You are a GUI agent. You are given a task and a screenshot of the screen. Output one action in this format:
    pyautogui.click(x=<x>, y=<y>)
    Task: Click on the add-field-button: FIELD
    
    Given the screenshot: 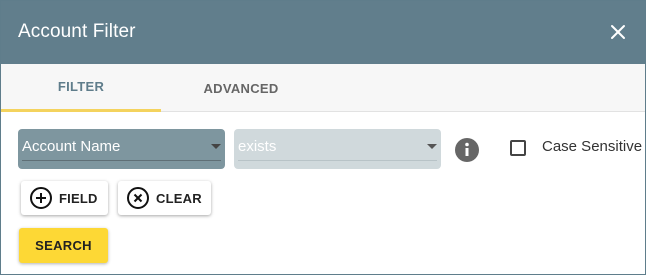 What is the action you would take?
    pyautogui.click(x=64, y=198)
    